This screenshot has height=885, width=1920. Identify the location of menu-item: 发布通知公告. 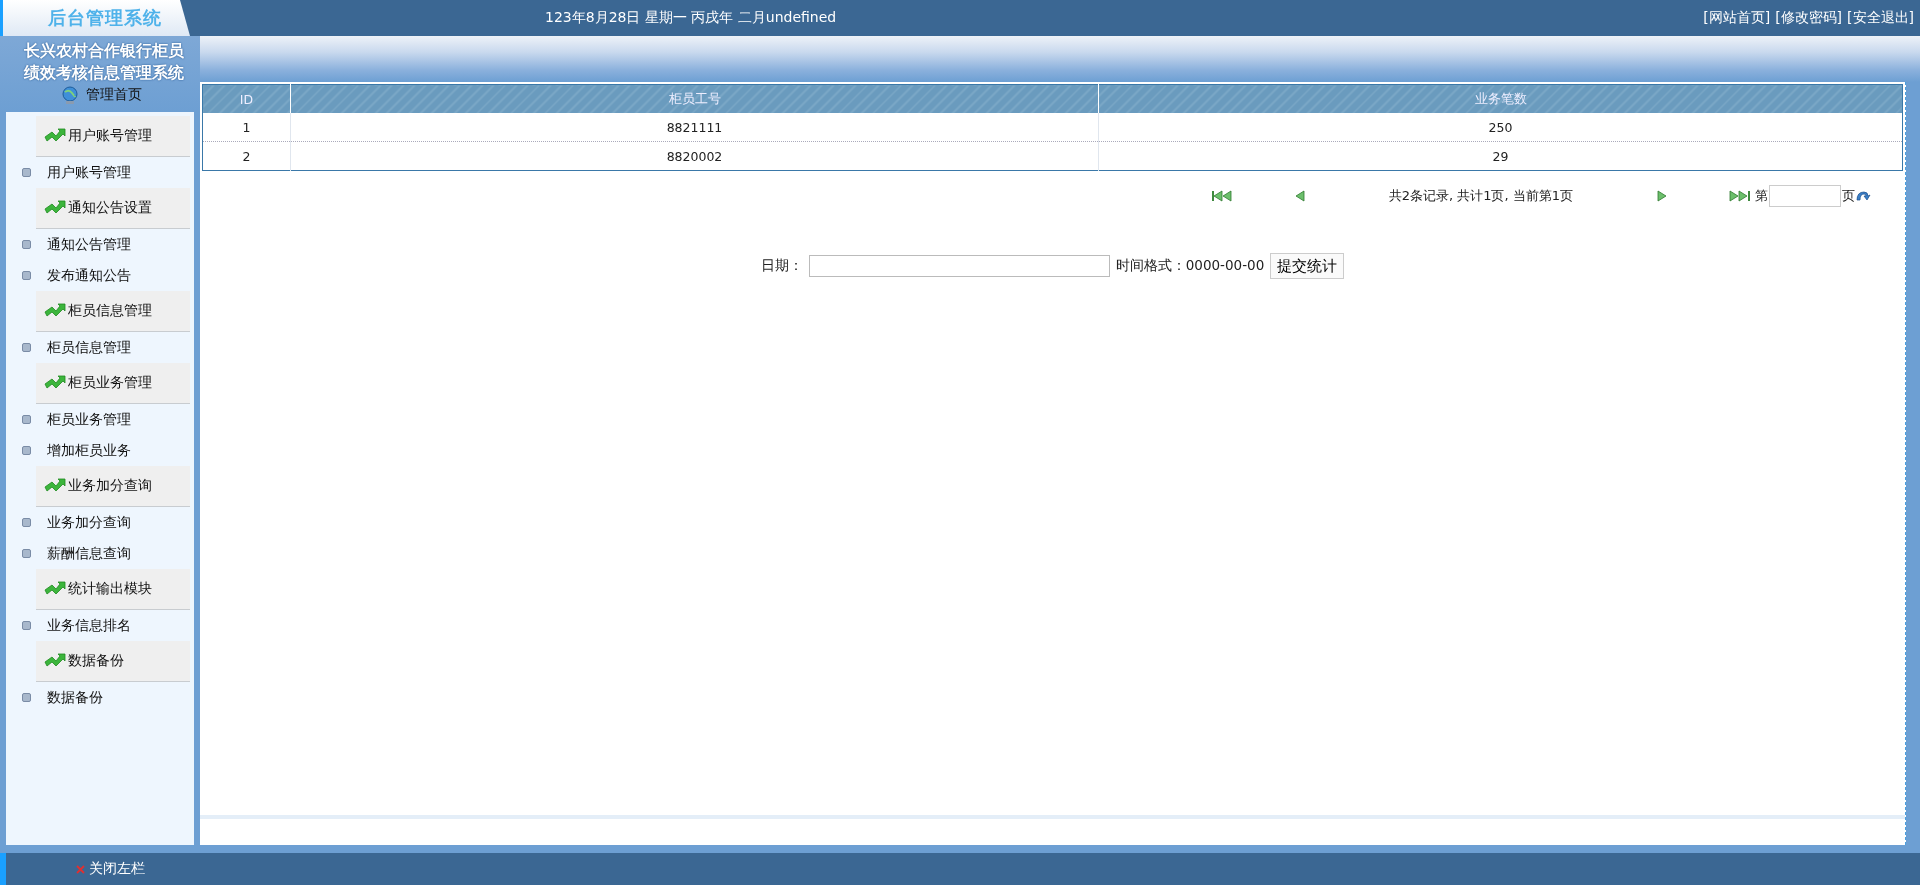
(89, 275).